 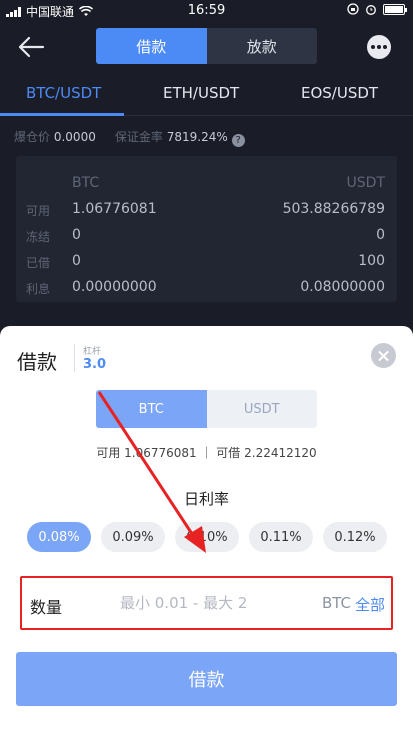 What do you see at coordinates (114, 209) in the screenshot?
I see `btc-value: 1.06776081` at bounding box center [114, 209].